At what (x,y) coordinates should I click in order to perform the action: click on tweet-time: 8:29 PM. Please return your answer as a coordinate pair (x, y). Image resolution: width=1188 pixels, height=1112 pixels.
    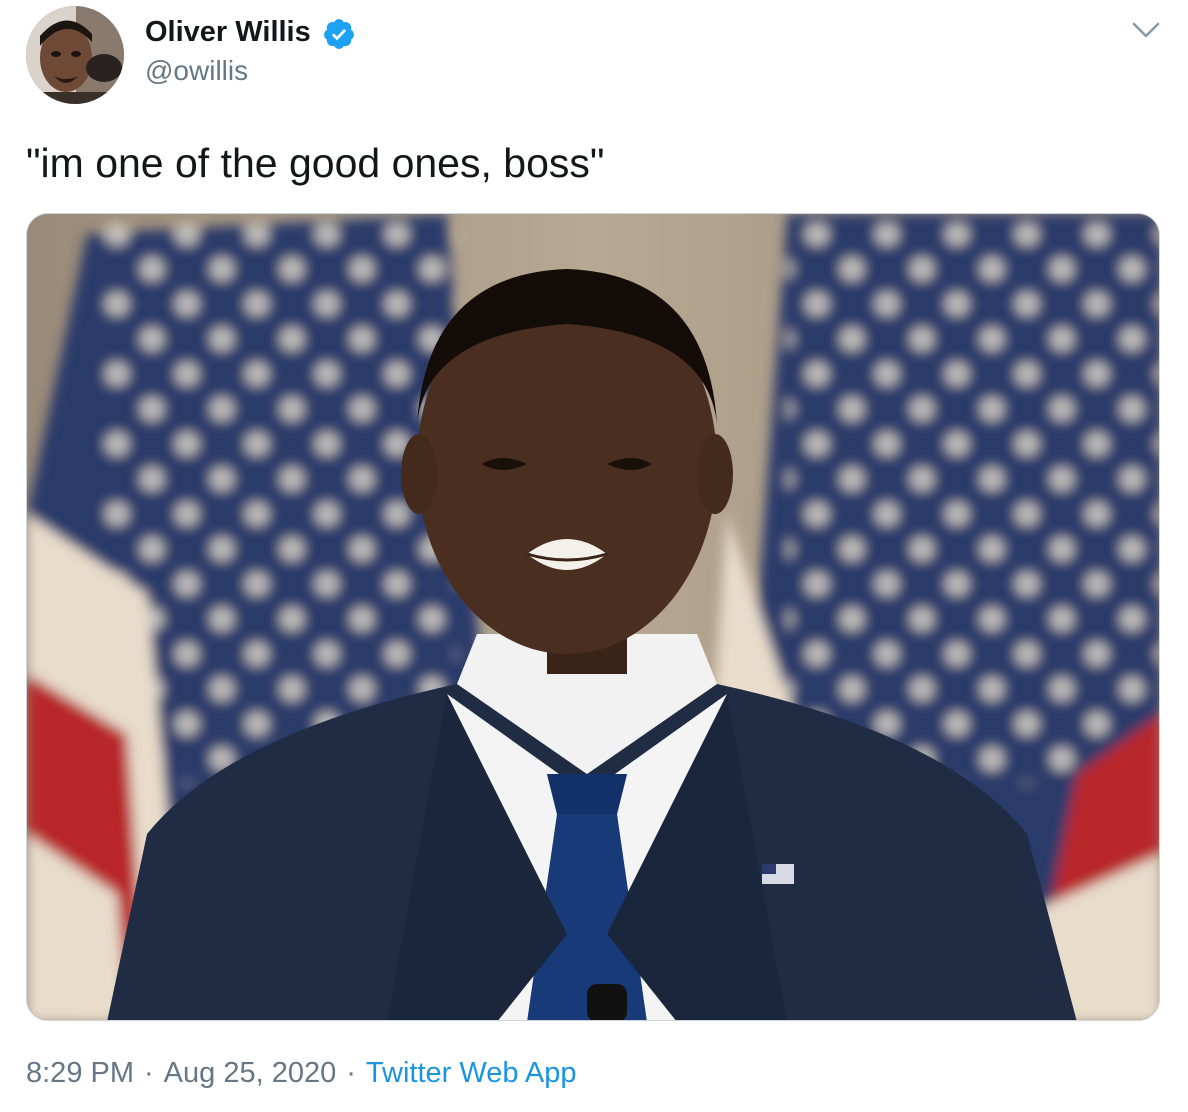
    Looking at the image, I should click on (80, 1073).